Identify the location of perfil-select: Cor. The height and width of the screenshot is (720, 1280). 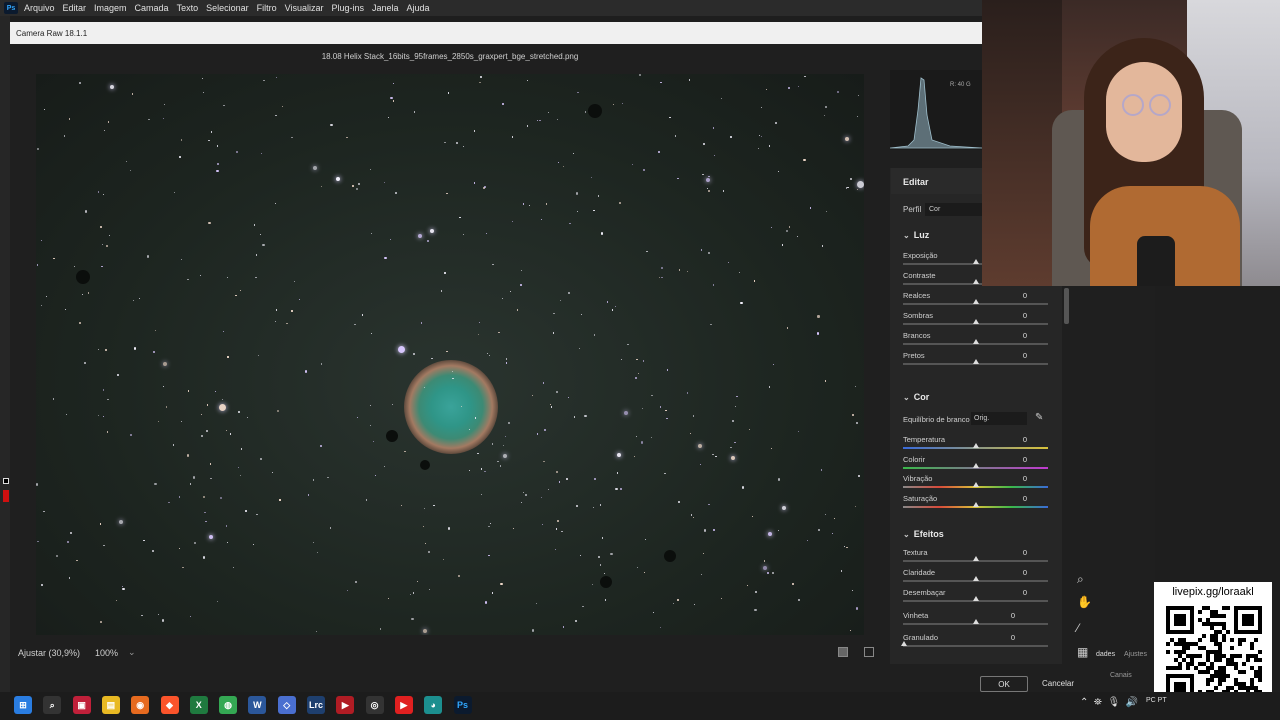
(953, 209).